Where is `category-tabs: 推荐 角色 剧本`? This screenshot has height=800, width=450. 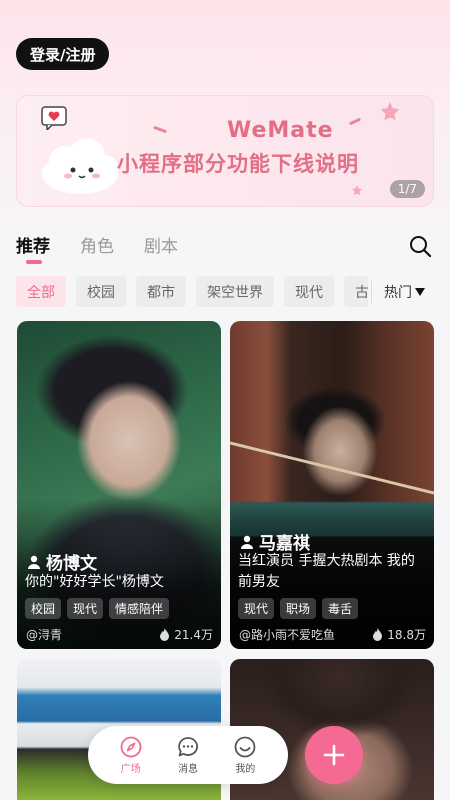 category-tabs: 推荐 角色 剧本 is located at coordinates (97, 248).